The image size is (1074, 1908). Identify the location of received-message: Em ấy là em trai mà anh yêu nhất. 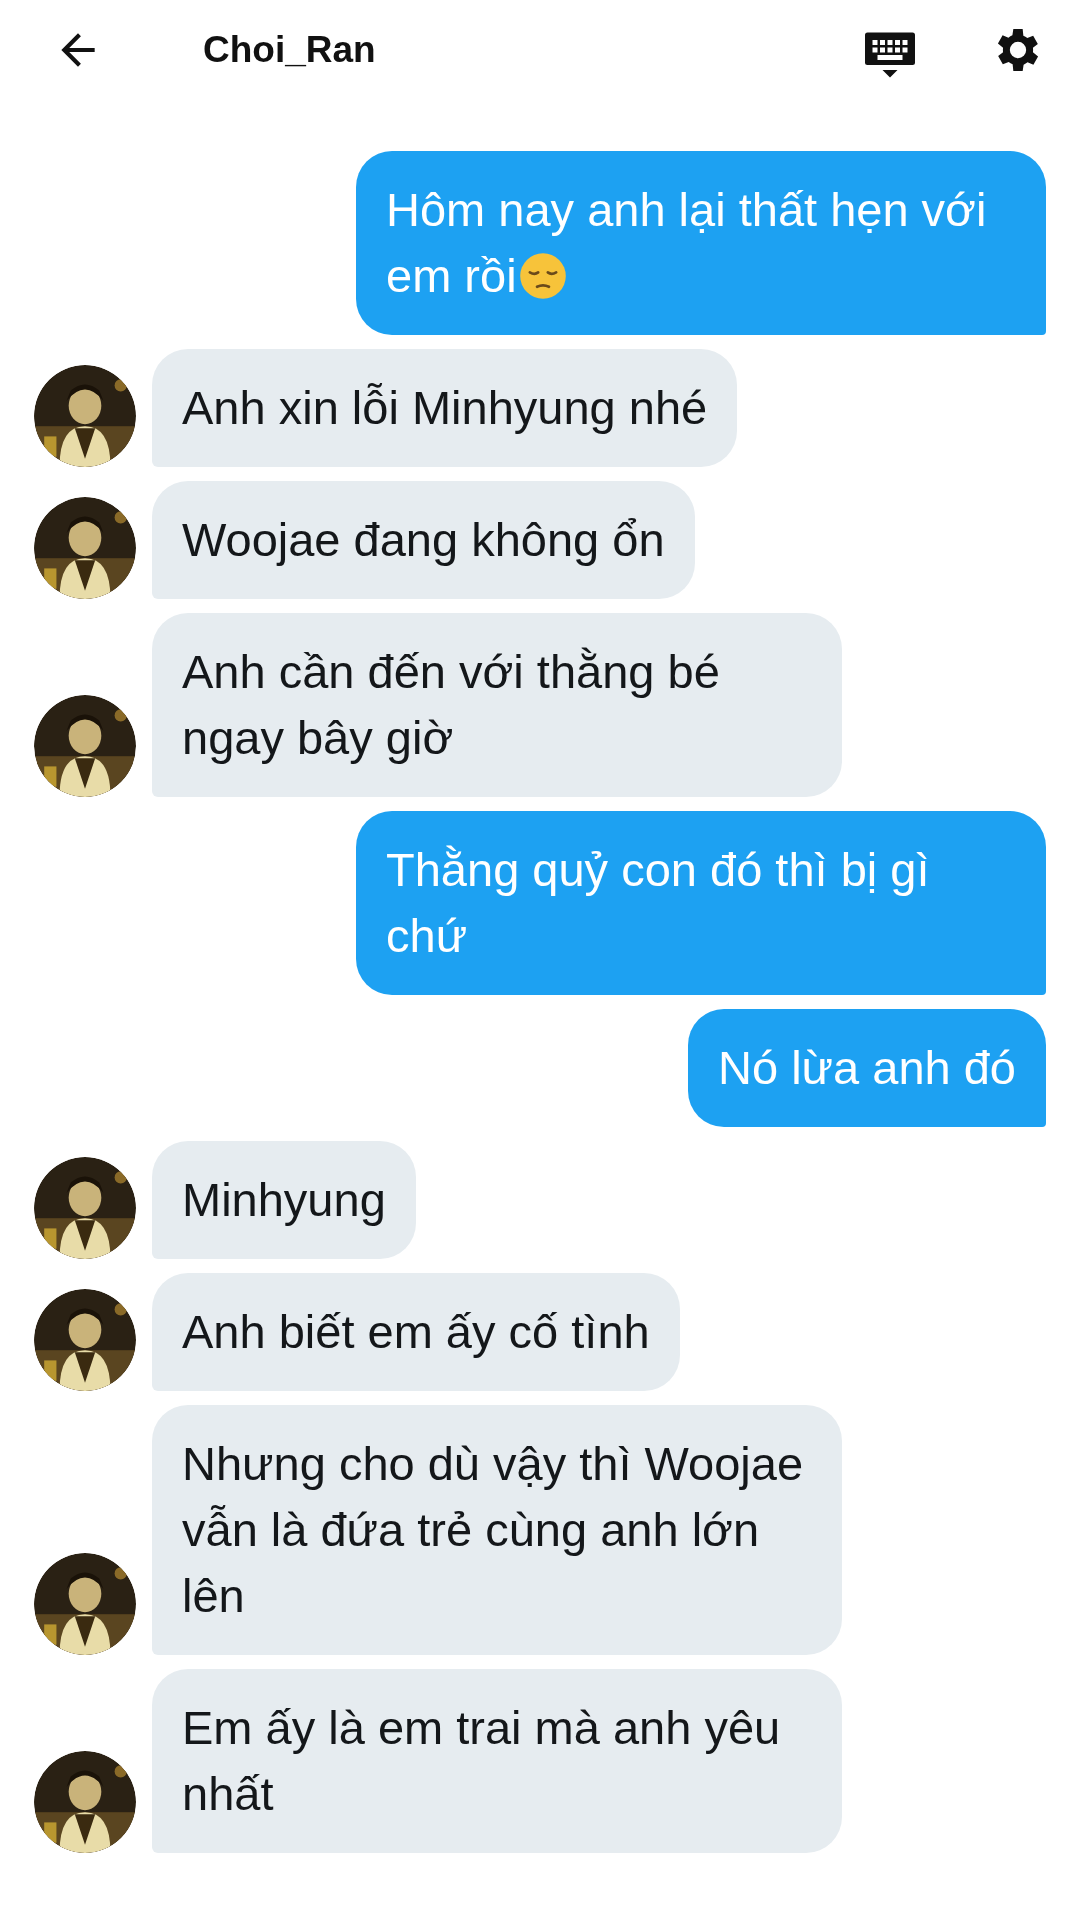
(497, 1761).